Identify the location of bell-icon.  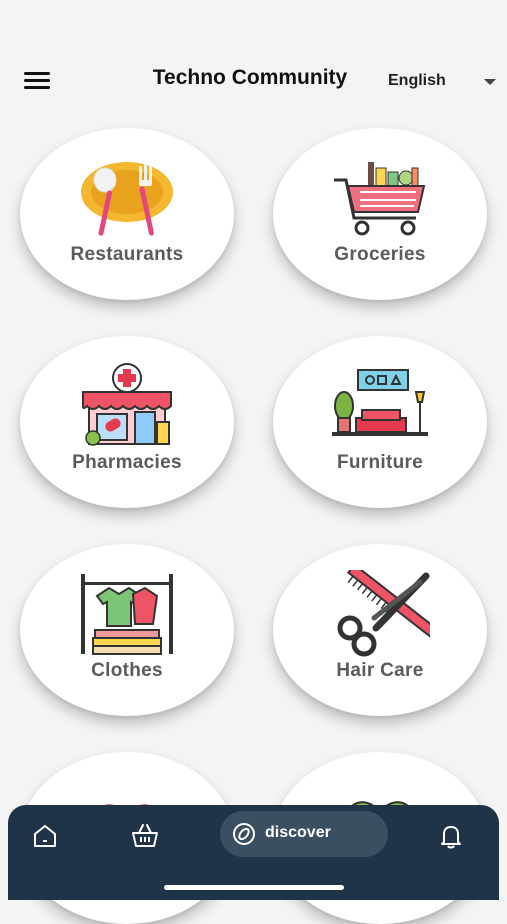
(451, 836).